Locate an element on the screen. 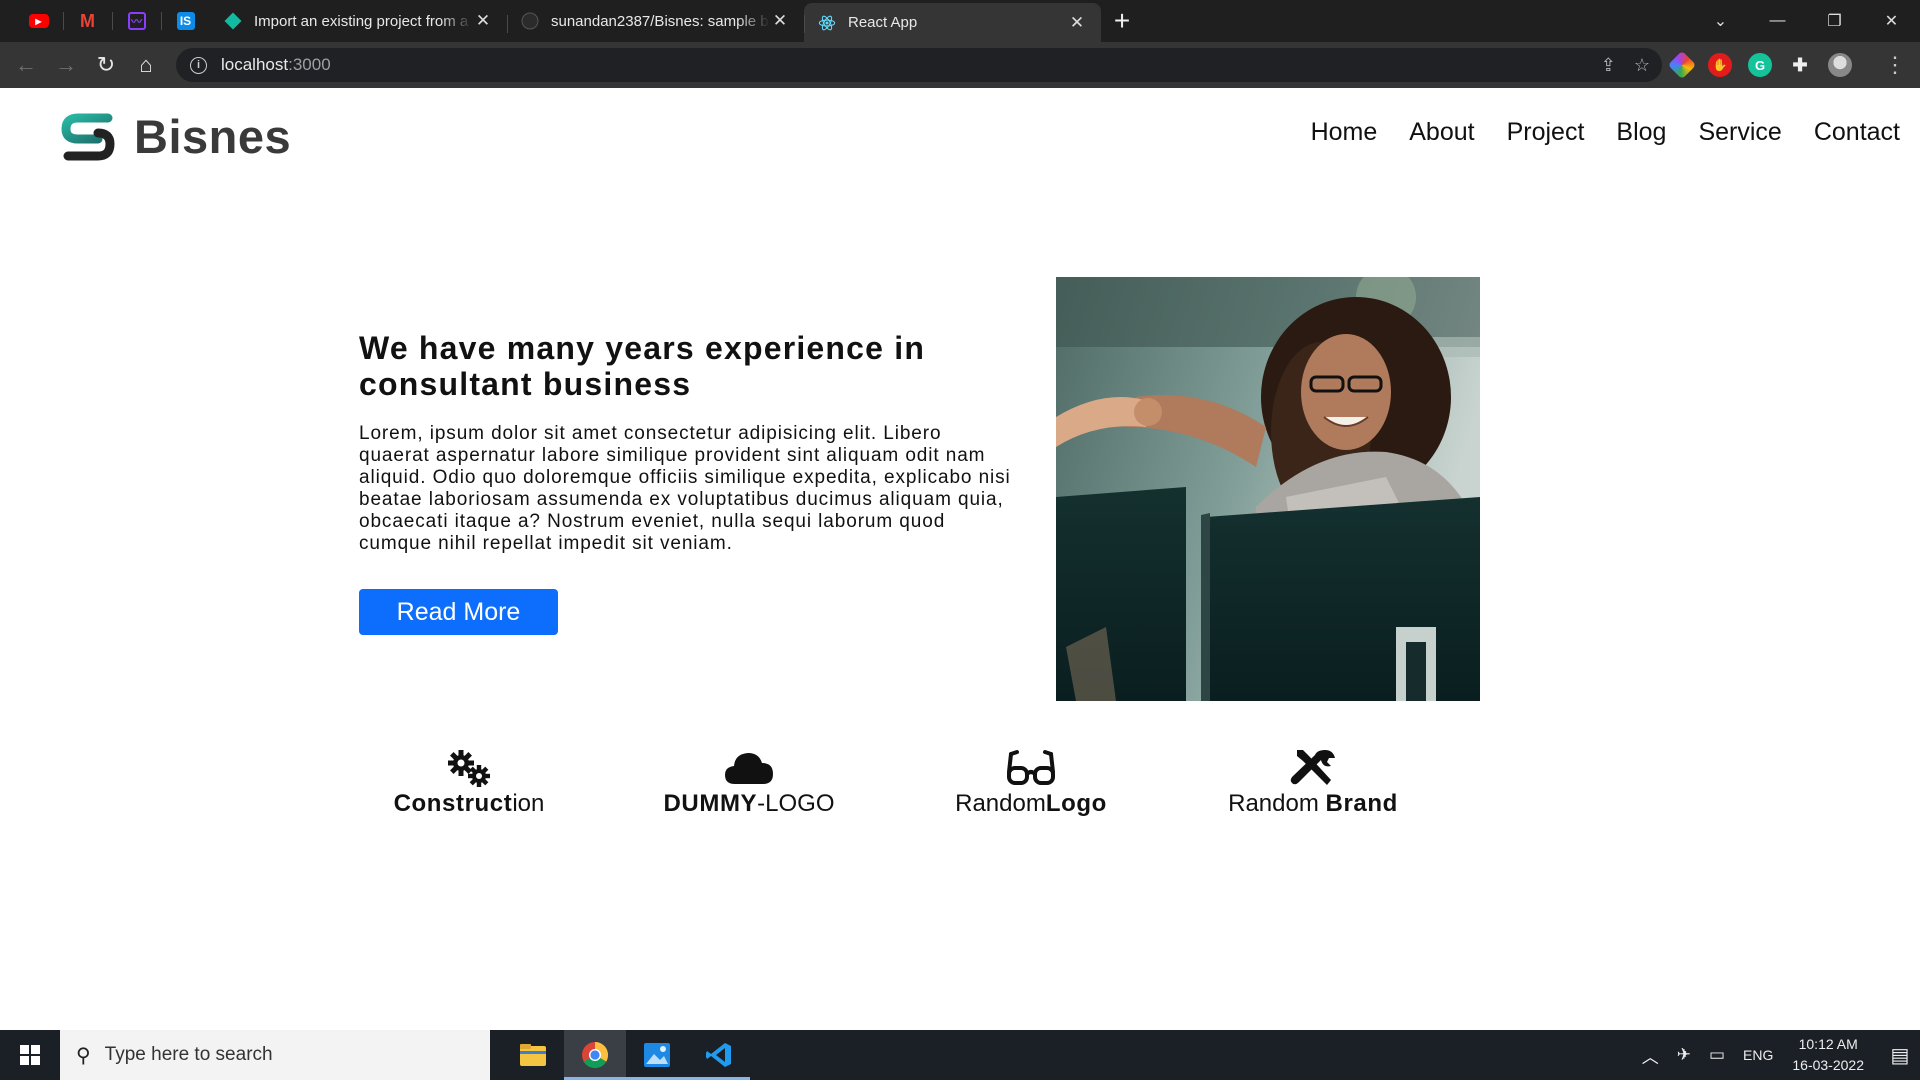  taskbar-file-explorer is located at coordinates (533, 1055).